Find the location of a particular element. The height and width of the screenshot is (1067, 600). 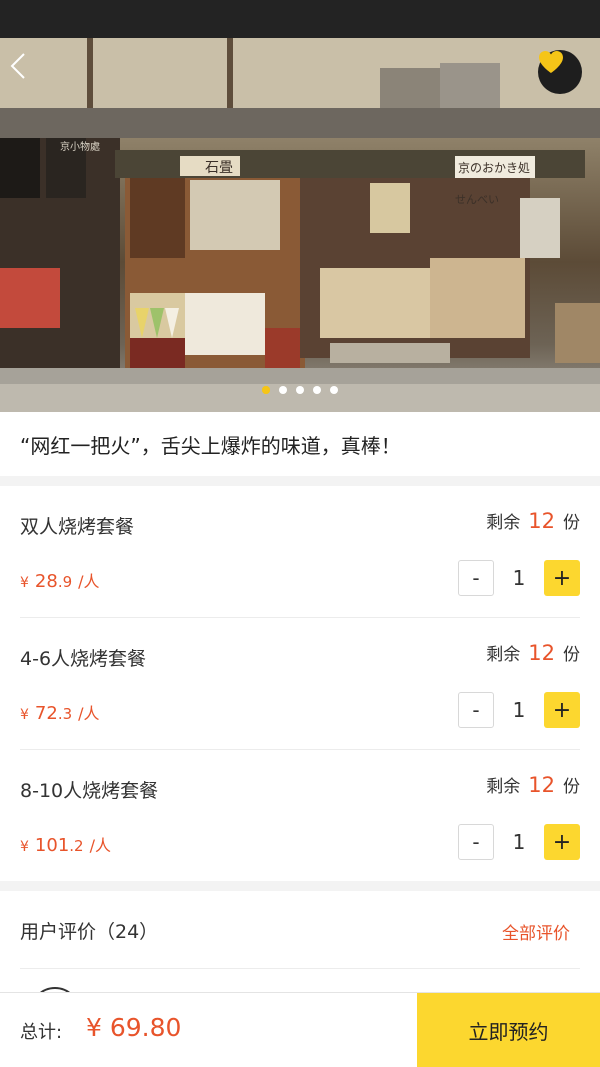

book-now-button: 立即预约 is located at coordinates (508, 1030).